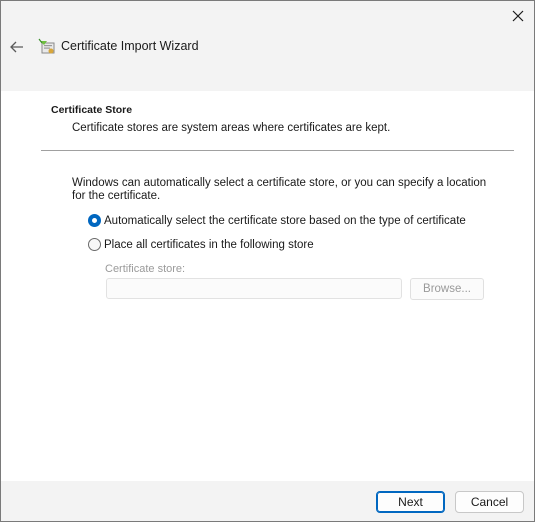  What do you see at coordinates (267, 501) in the screenshot?
I see `wizard-footer: Next Cancel` at bounding box center [267, 501].